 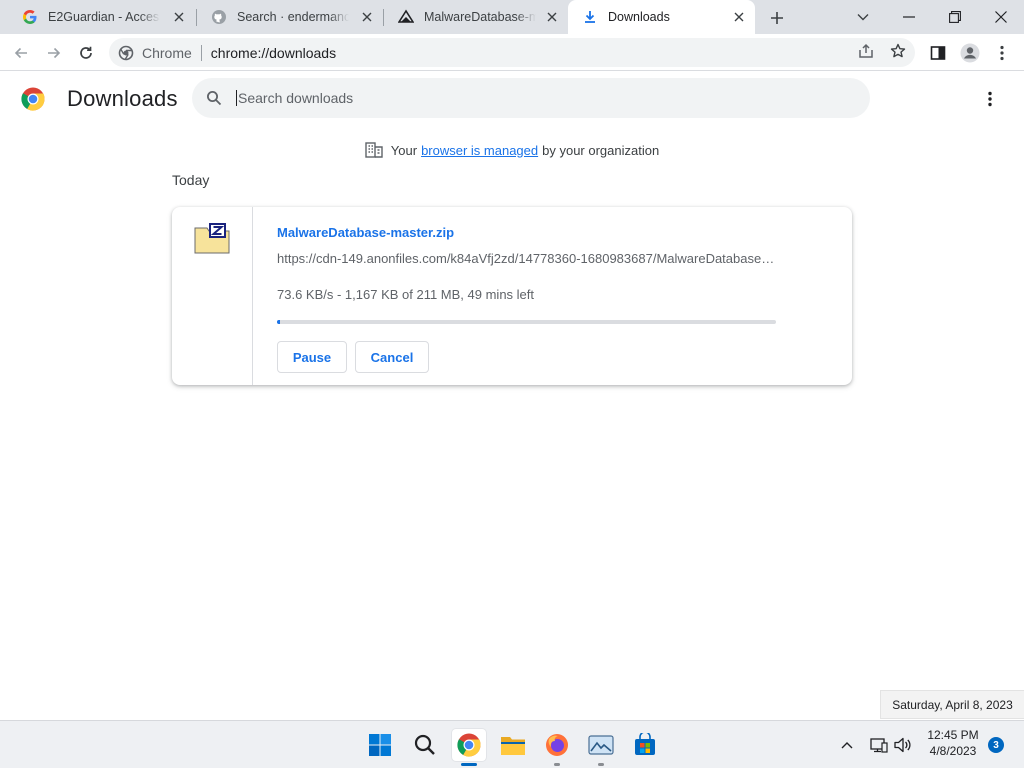 What do you see at coordinates (219, 17) in the screenshot?
I see `github-icon` at bounding box center [219, 17].